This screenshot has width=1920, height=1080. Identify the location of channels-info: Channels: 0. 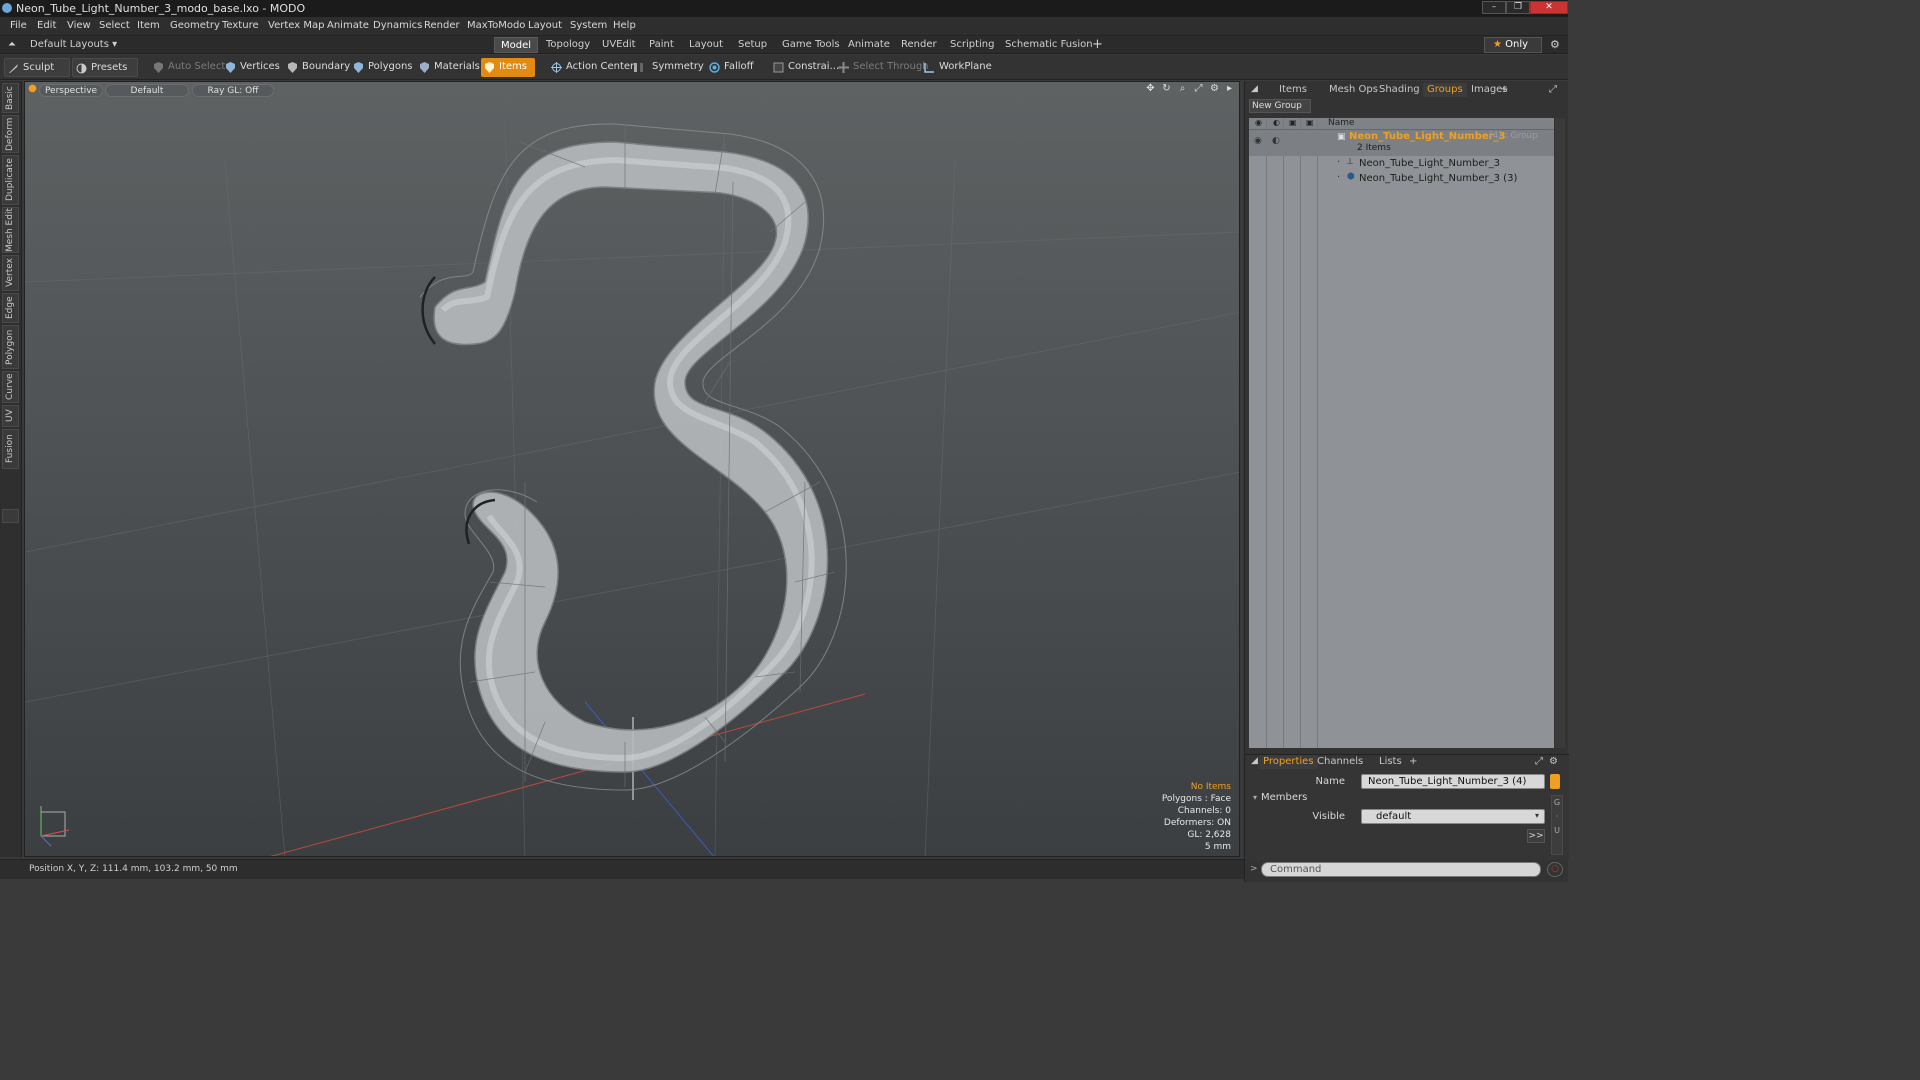
(1204, 811).